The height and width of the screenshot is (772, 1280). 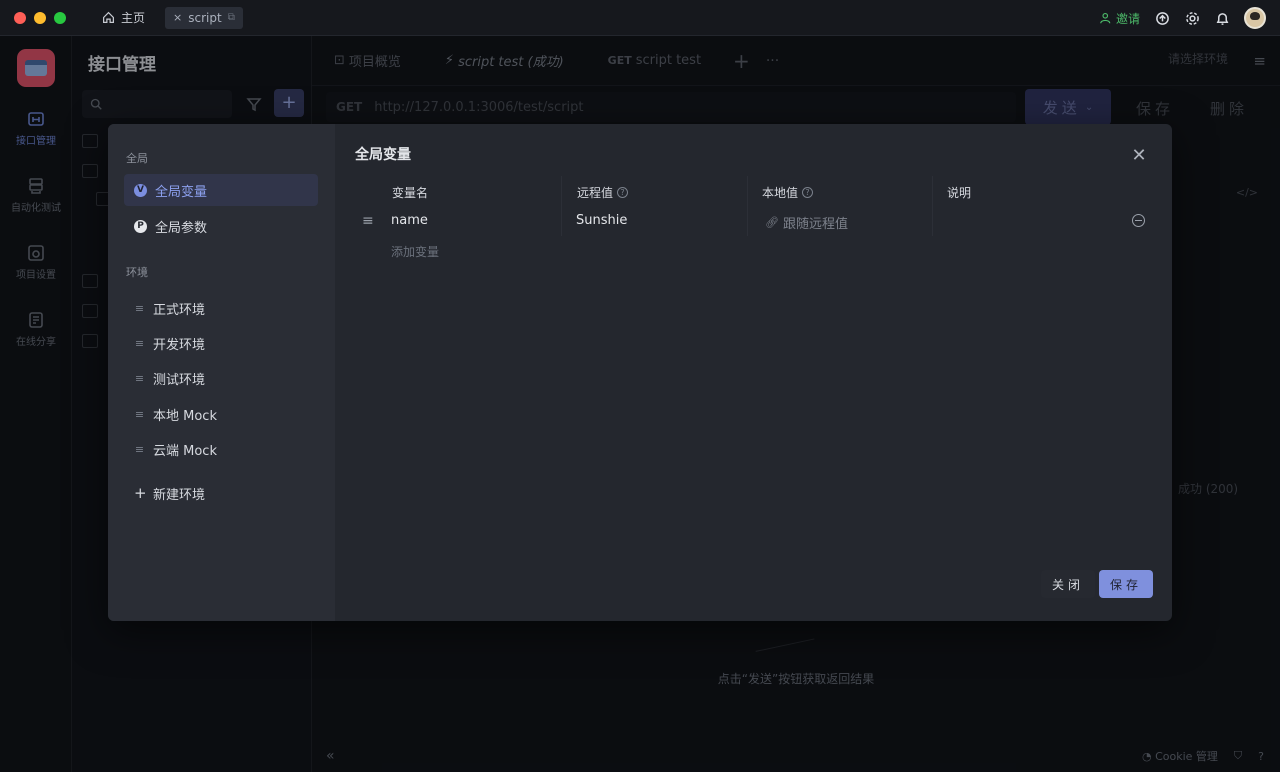 I want to click on script-tab-label: script, so click(x=205, y=17).